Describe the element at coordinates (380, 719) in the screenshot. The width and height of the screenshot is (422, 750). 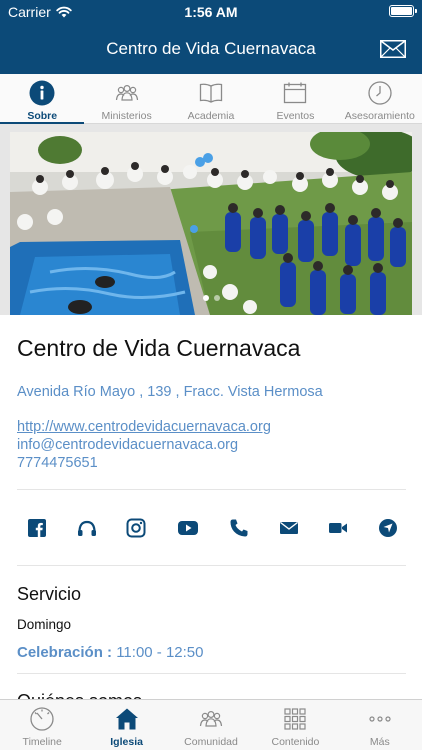
I see `more-icon` at that location.